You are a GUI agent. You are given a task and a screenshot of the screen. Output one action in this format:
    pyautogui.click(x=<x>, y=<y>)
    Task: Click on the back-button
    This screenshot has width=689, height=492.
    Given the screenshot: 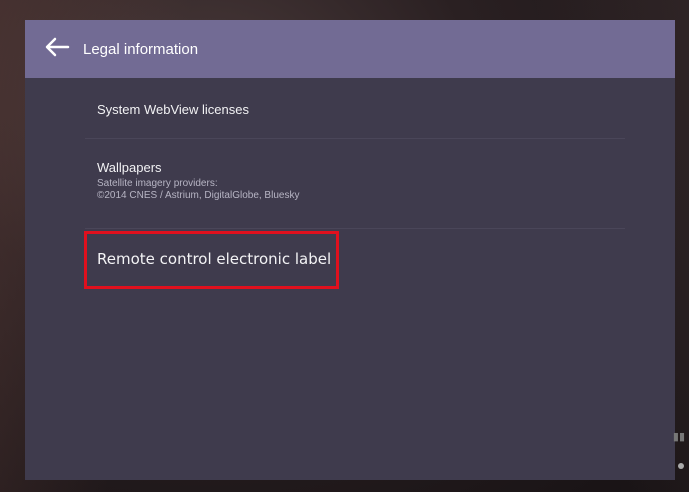 What is the action you would take?
    pyautogui.click(x=57, y=49)
    